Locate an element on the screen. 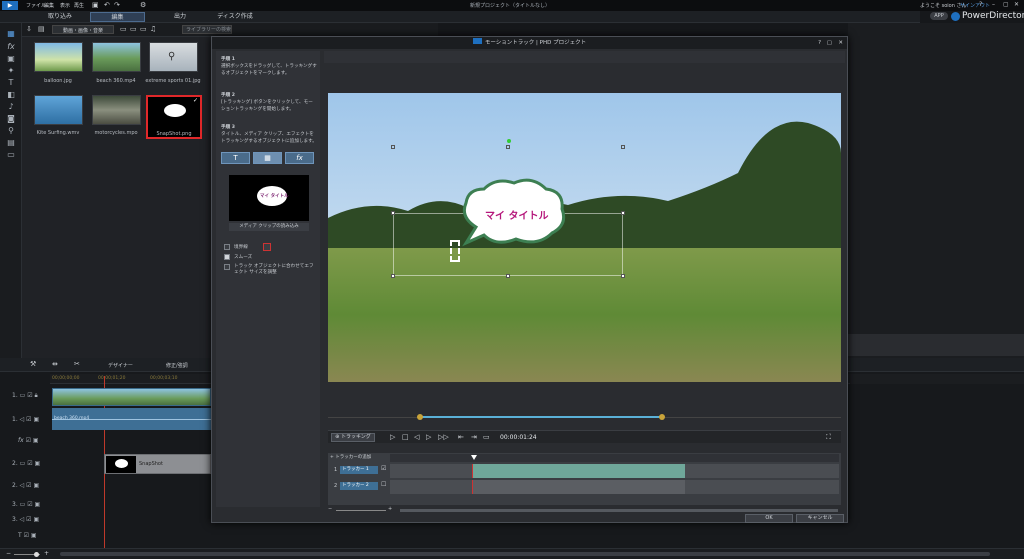  play-icon: ▷ is located at coordinates (392, 437).